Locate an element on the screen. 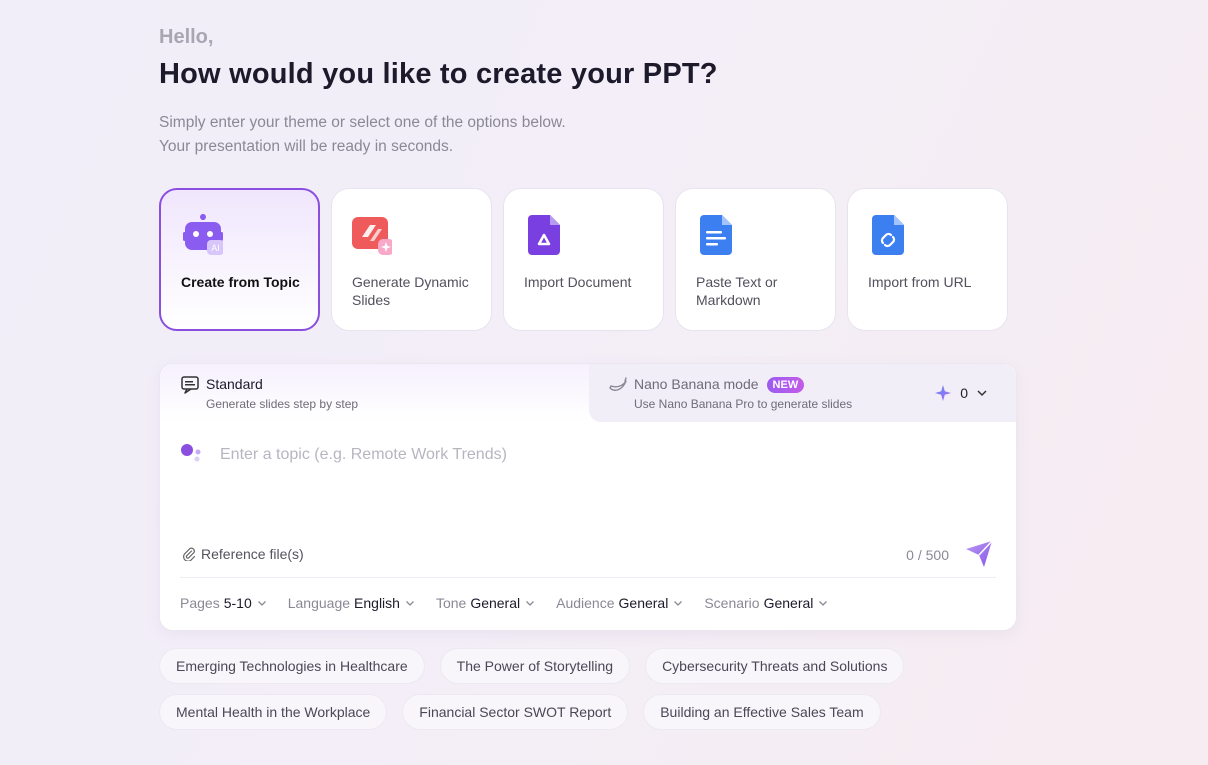  tab-nano-title: Nano Banana mode NEW is located at coordinates (719, 384).